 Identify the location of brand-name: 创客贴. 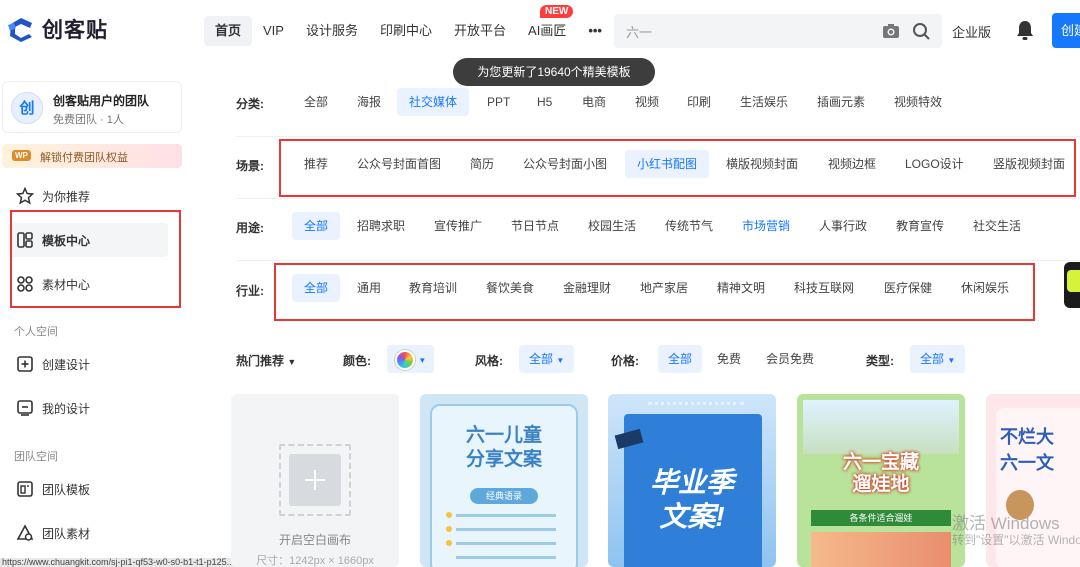
(75, 30).